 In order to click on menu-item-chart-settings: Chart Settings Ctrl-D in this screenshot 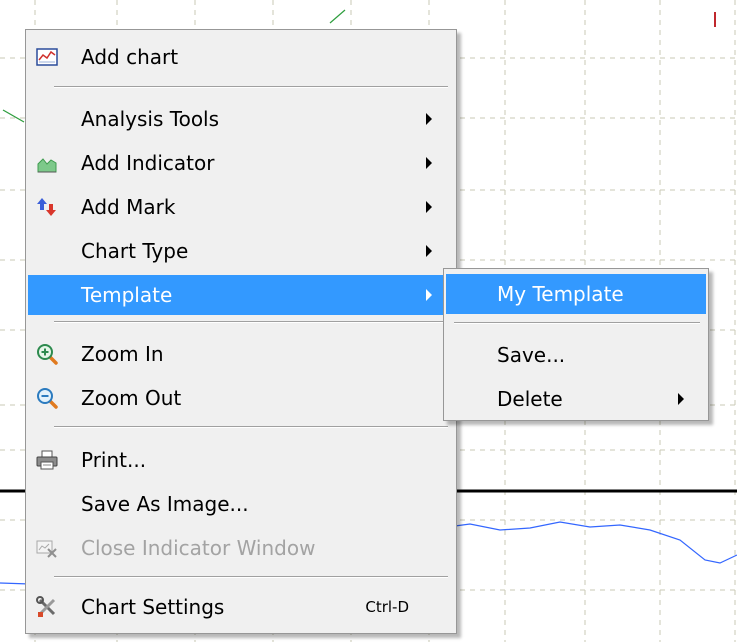, I will do `click(241, 607)`.